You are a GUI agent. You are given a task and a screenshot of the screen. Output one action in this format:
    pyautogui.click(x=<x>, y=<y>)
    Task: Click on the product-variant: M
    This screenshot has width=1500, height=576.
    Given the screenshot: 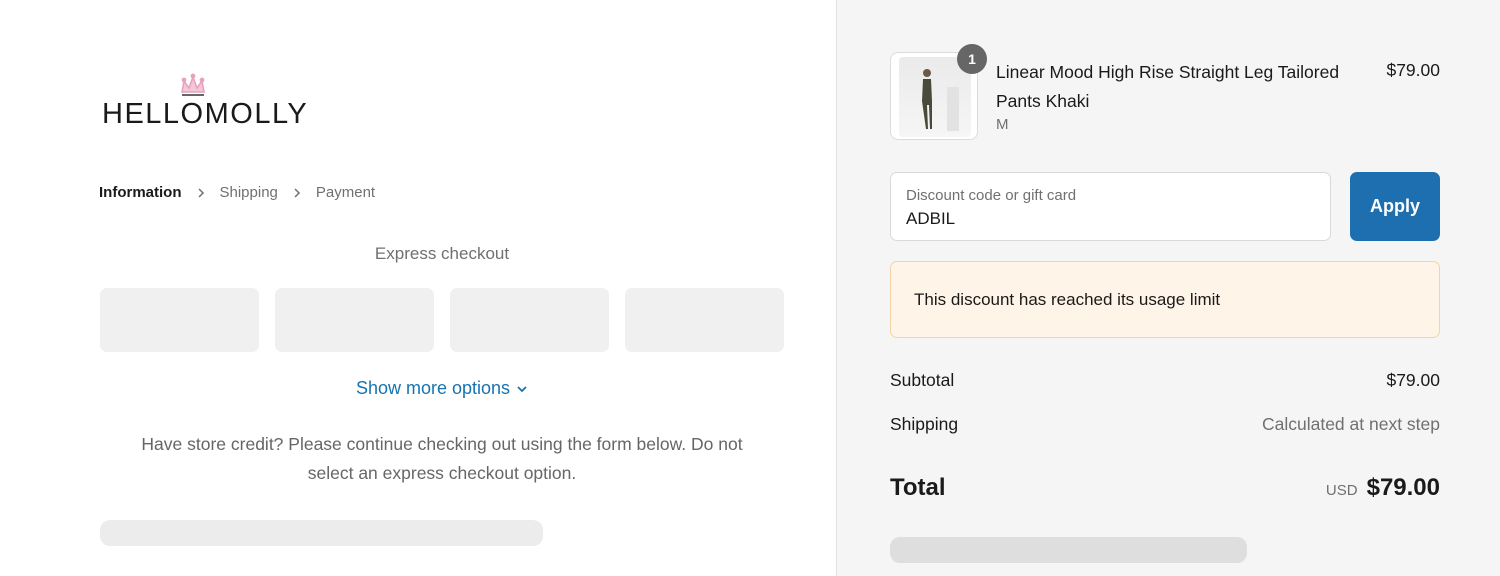 What is the action you would take?
    pyautogui.click(x=1002, y=124)
    